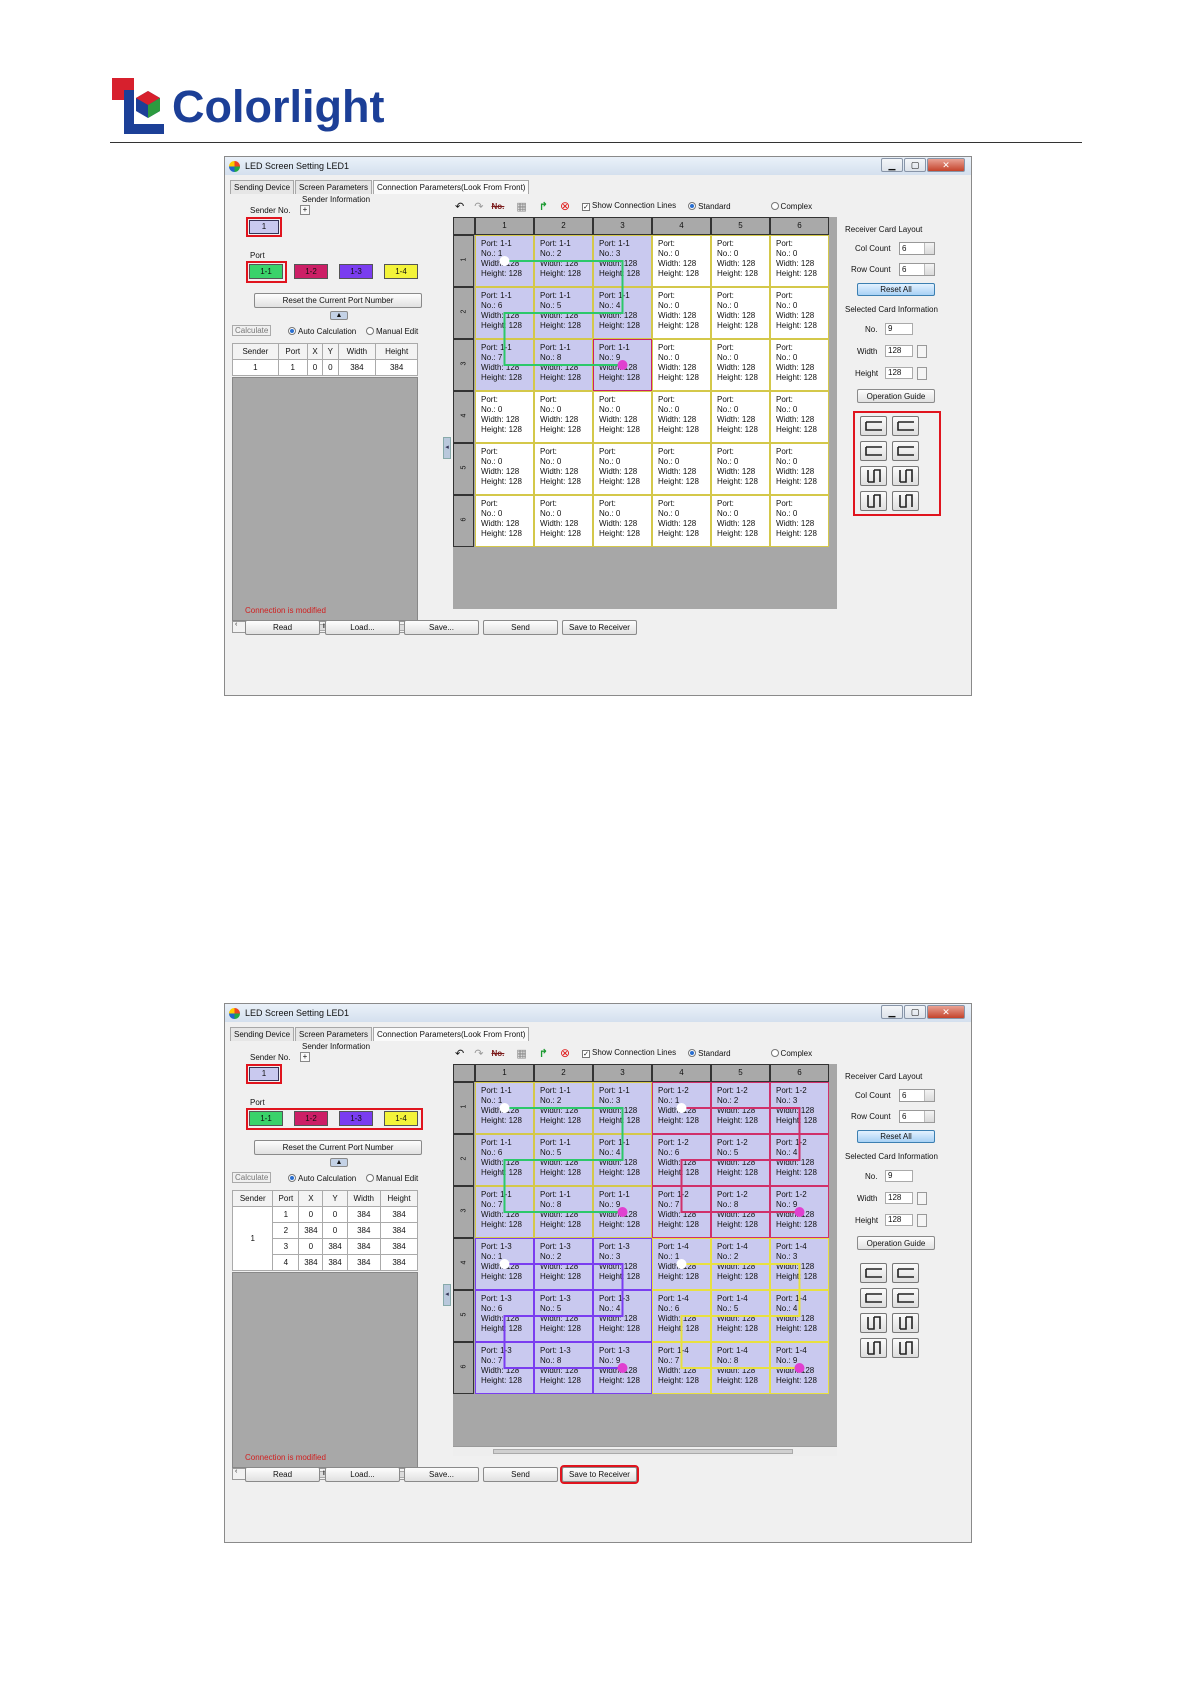 The height and width of the screenshot is (1684, 1191). Describe the element at coordinates (892, 165) in the screenshot. I see `minimize-button: ▁` at that location.